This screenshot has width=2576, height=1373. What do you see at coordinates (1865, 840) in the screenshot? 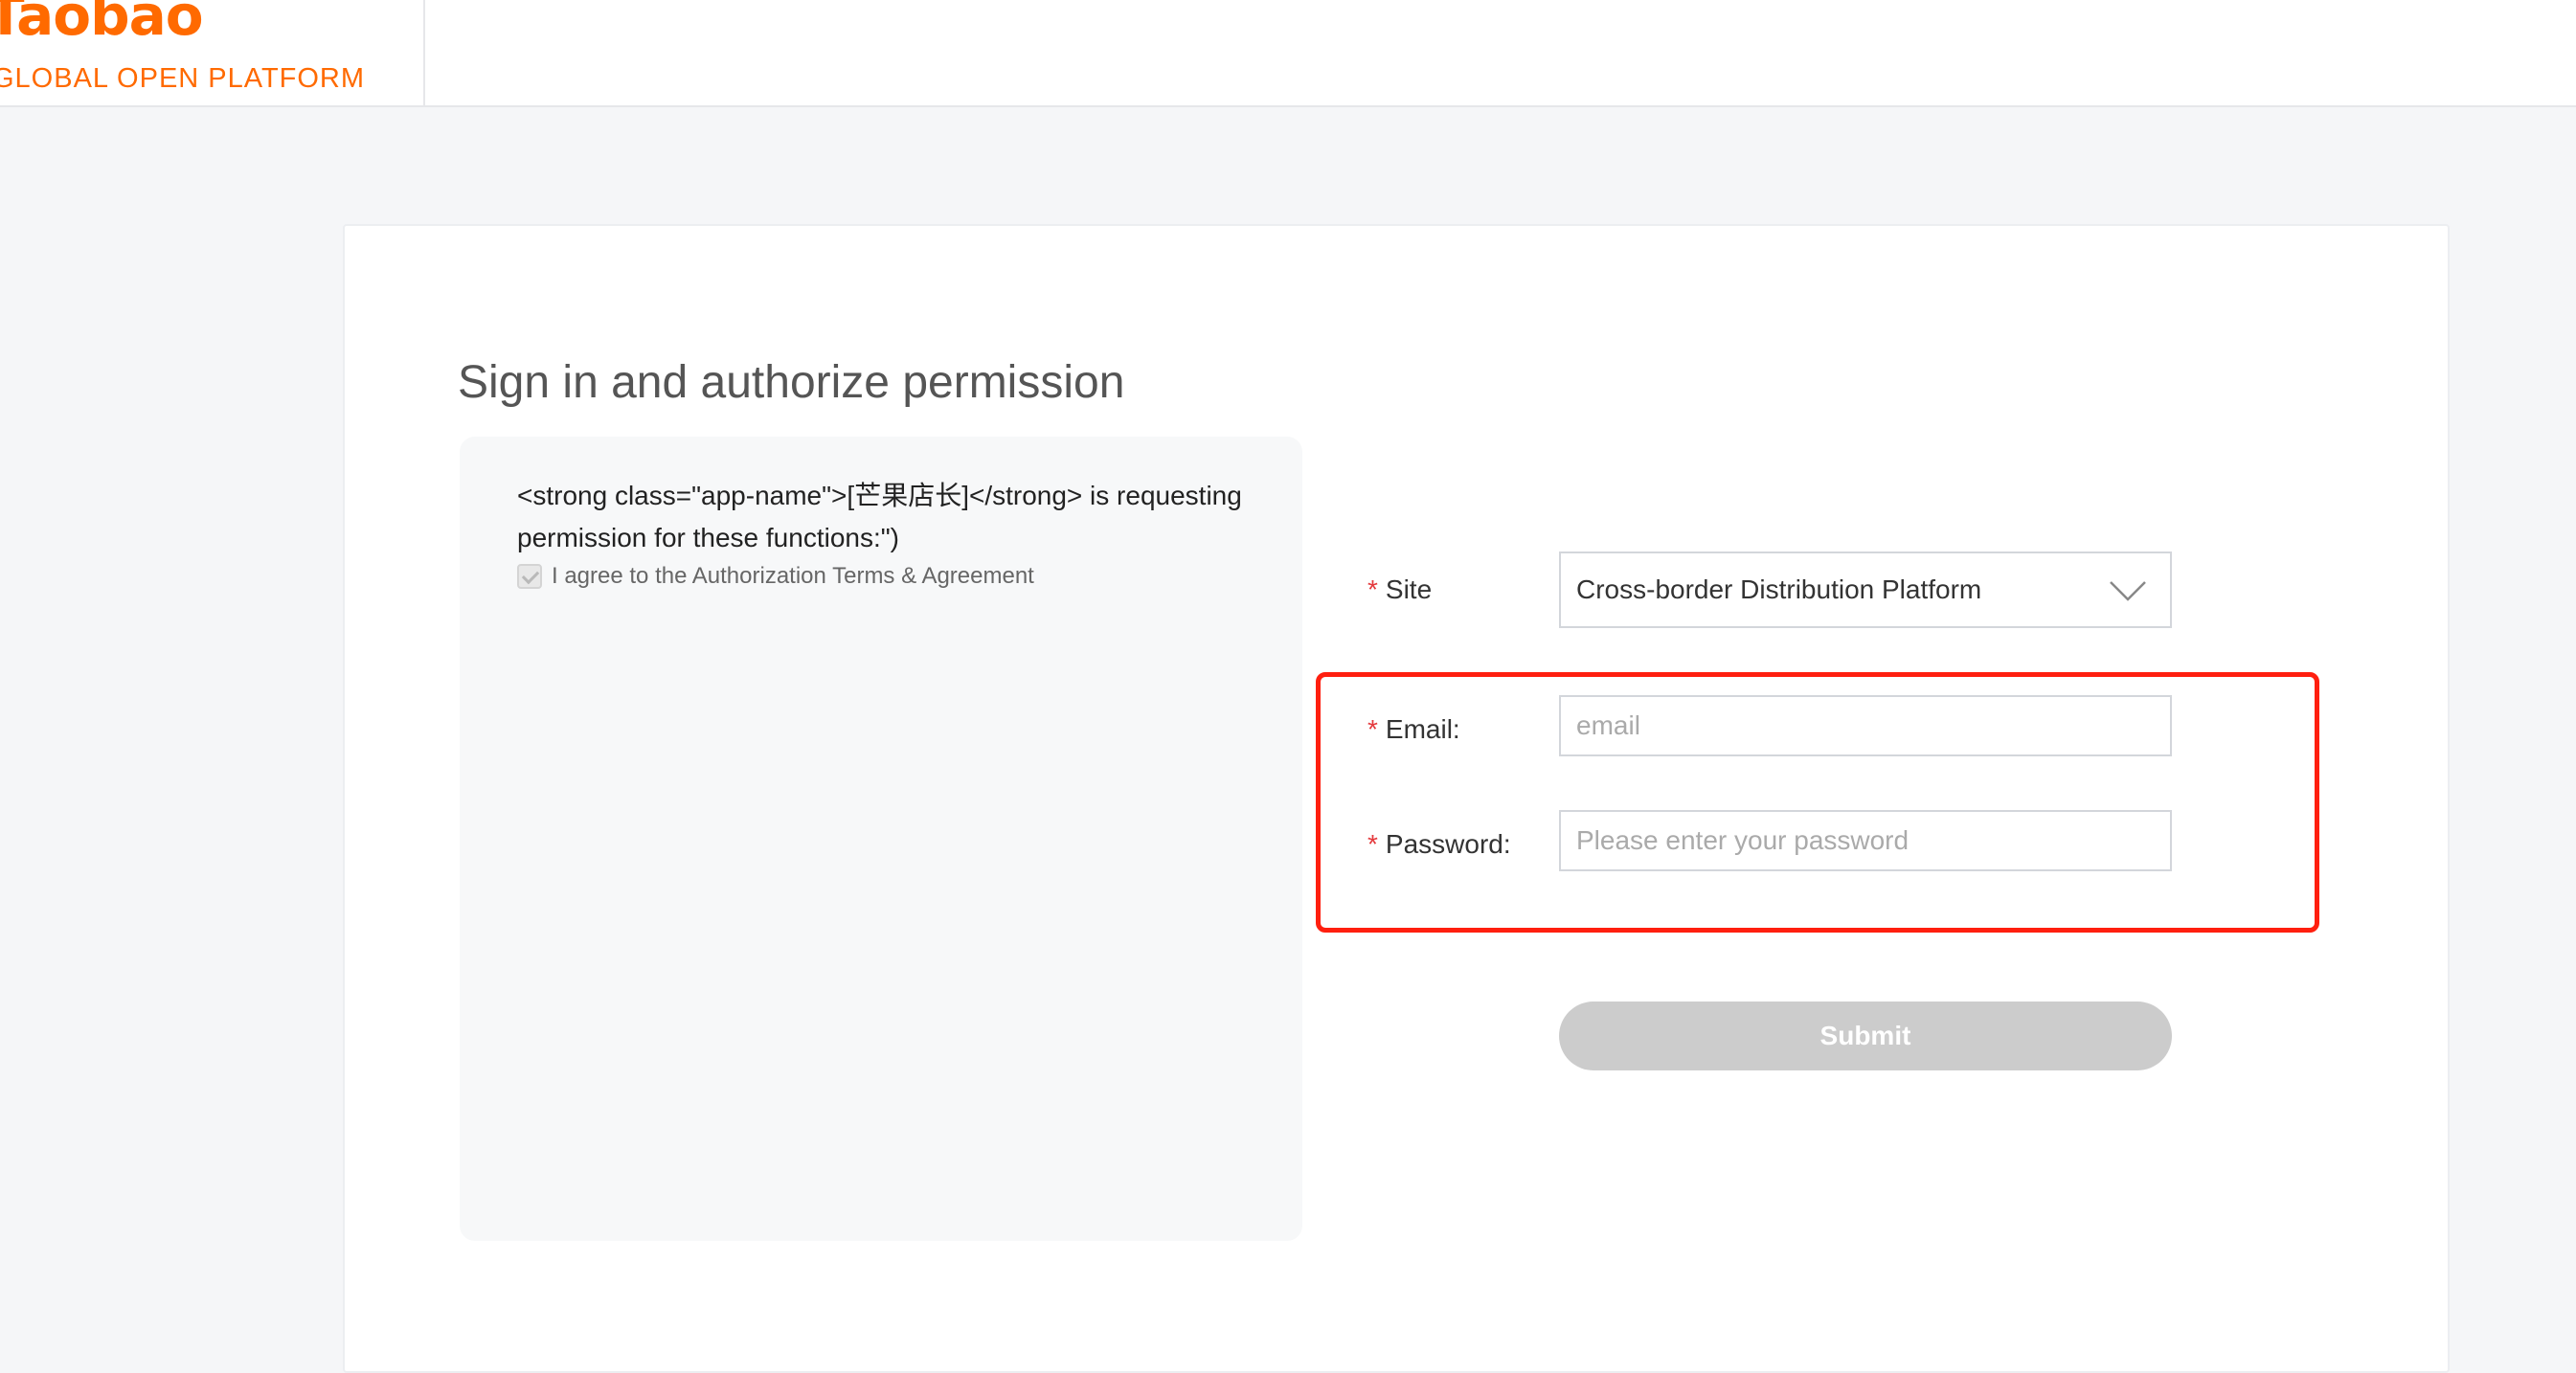
I see `password-input` at bounding box center [1865, 840].